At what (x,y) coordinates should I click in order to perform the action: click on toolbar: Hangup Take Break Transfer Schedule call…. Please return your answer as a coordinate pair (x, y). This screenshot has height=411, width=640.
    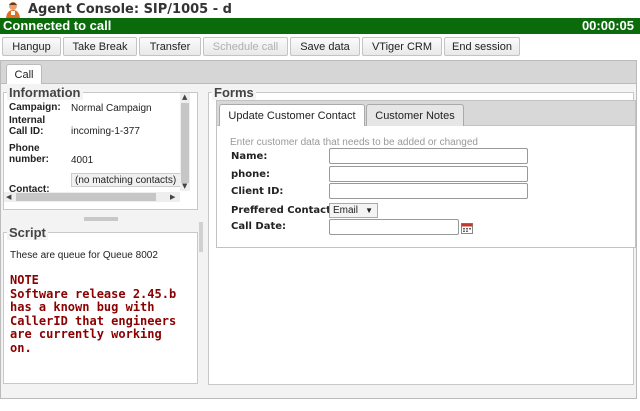
    Looking at the image, I should click on (320, 47).